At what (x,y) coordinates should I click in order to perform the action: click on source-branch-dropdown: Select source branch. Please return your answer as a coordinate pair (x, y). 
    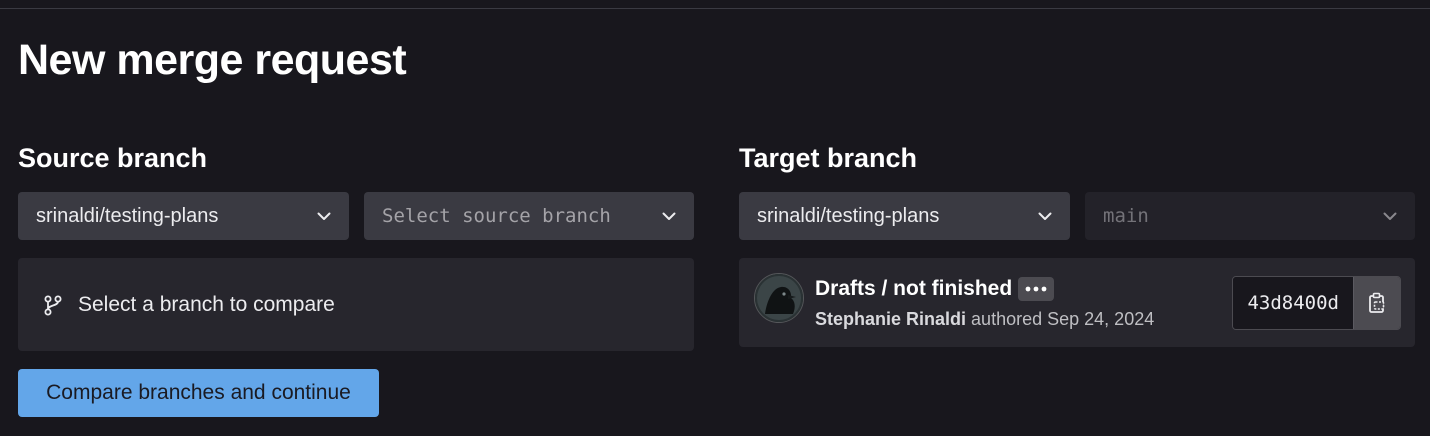
    Looking at the image, I should click on (529, 216).